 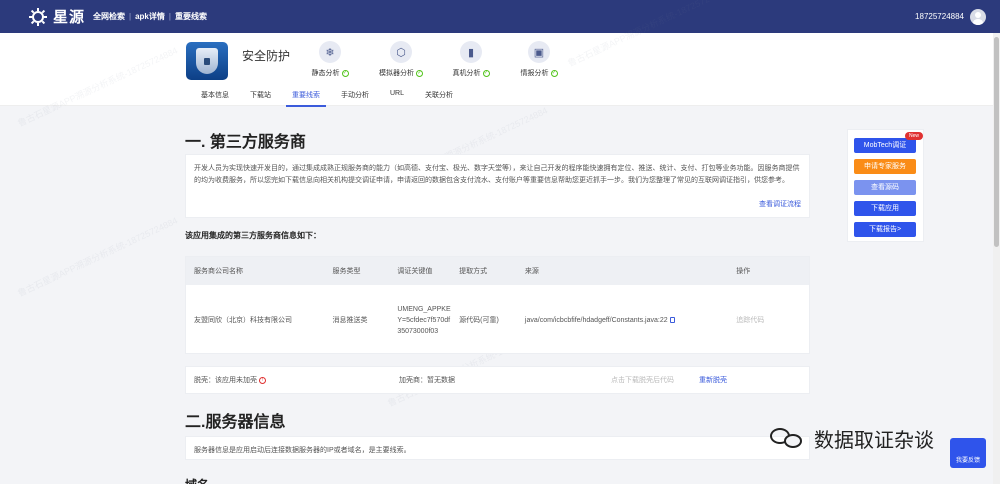 What do you see at coordinates (98, 257) in the screenshot?
I see `watermark: 鲁古石星源APP溯源分析系统-18725724884` at bounding box center [98, 257].